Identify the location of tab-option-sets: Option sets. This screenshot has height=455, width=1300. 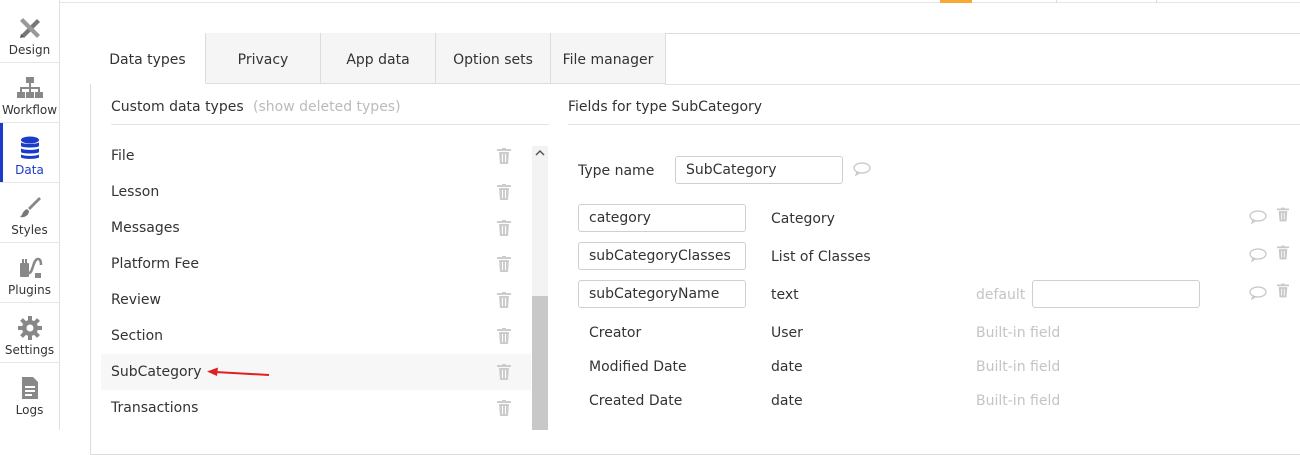
(493, 58).